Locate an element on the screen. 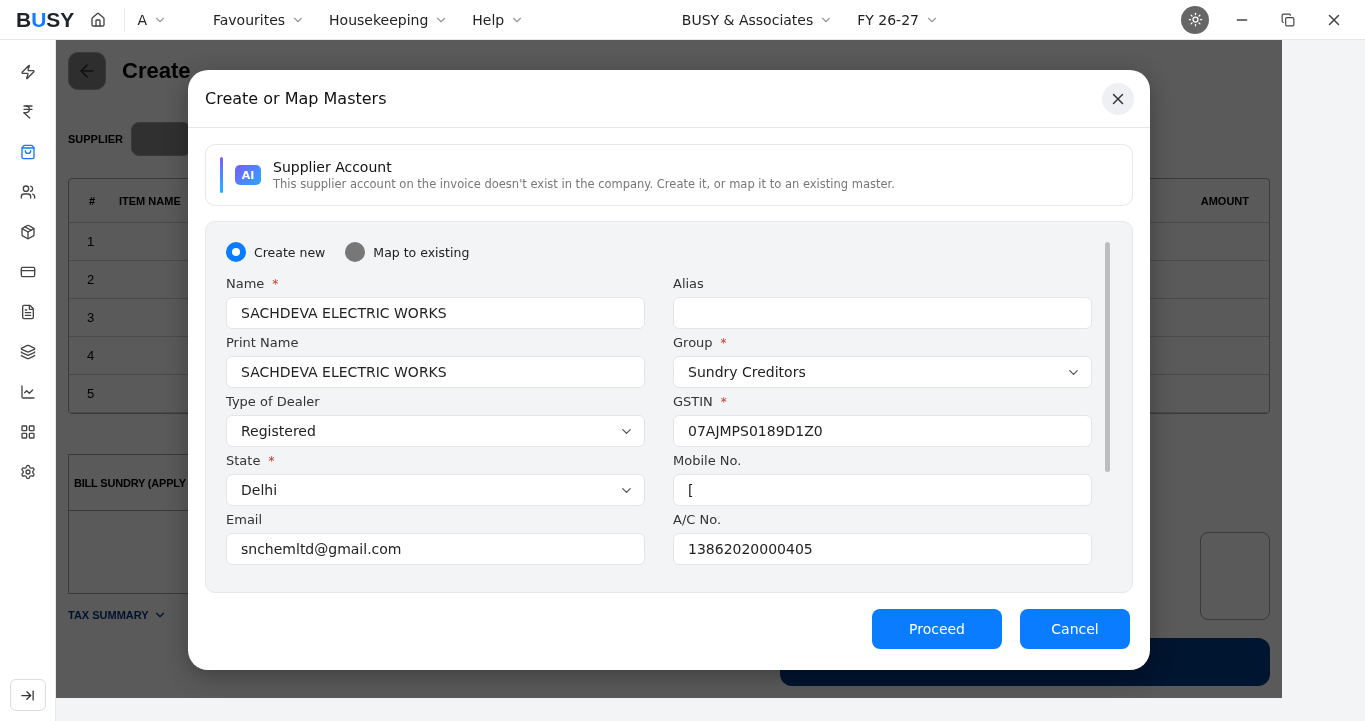 The height and width of the screenshot is (721, 1365). field-label: Name is located at coordinates (245, 283).